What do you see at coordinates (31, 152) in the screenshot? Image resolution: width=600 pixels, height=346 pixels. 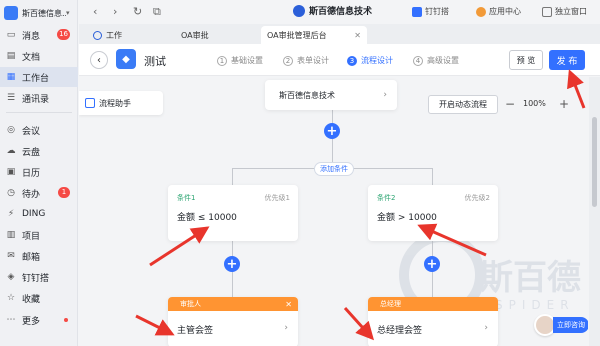 I see `sidebar-item-label: 云盘` at bounding box center [31, 152].